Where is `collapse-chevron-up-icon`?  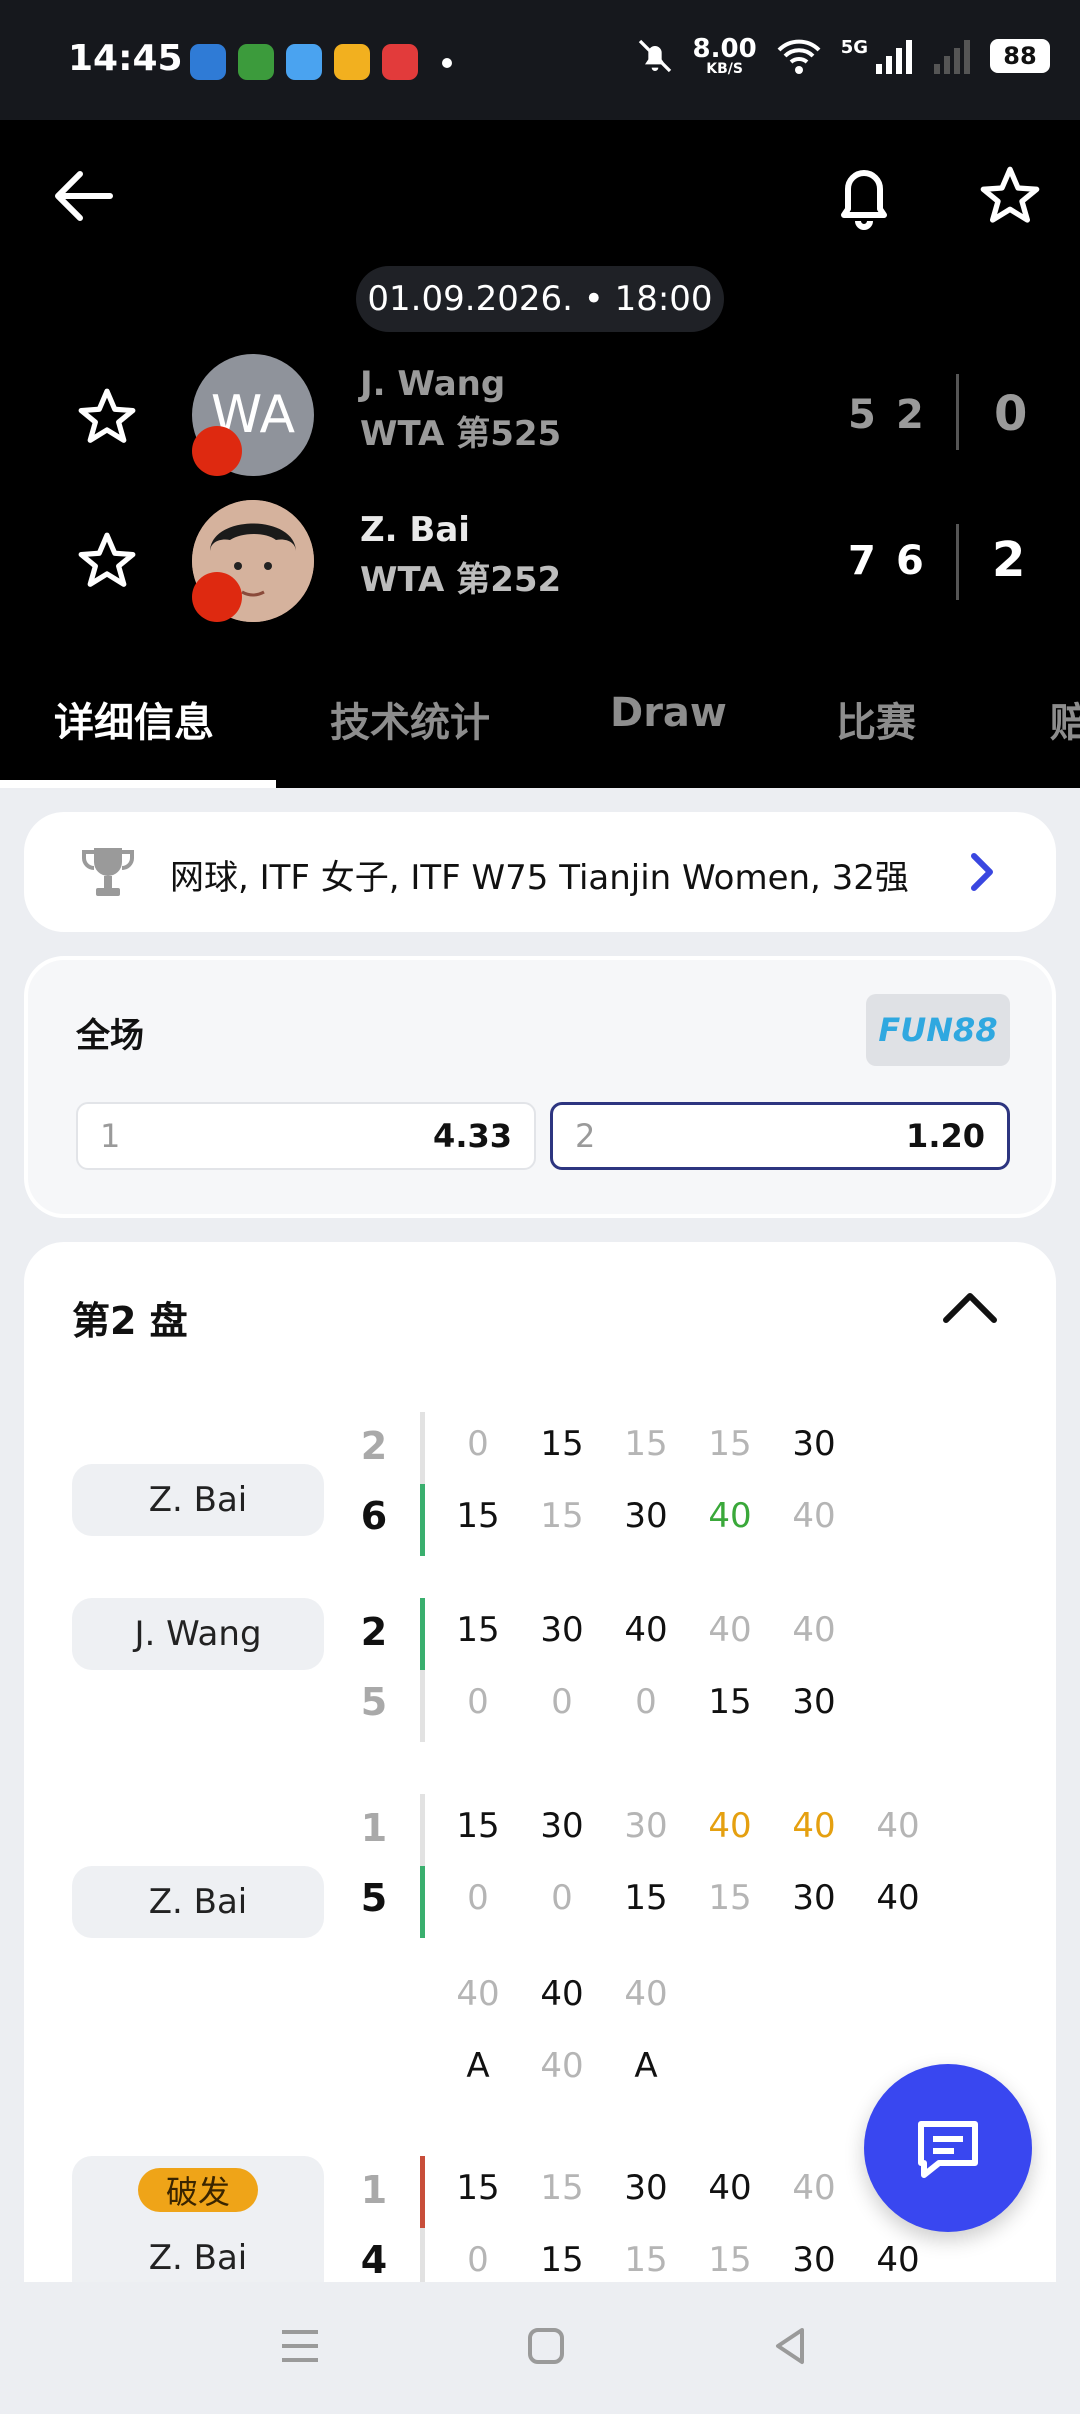 collapse-chevron-up-icon is located at coordinates (970, 1306).